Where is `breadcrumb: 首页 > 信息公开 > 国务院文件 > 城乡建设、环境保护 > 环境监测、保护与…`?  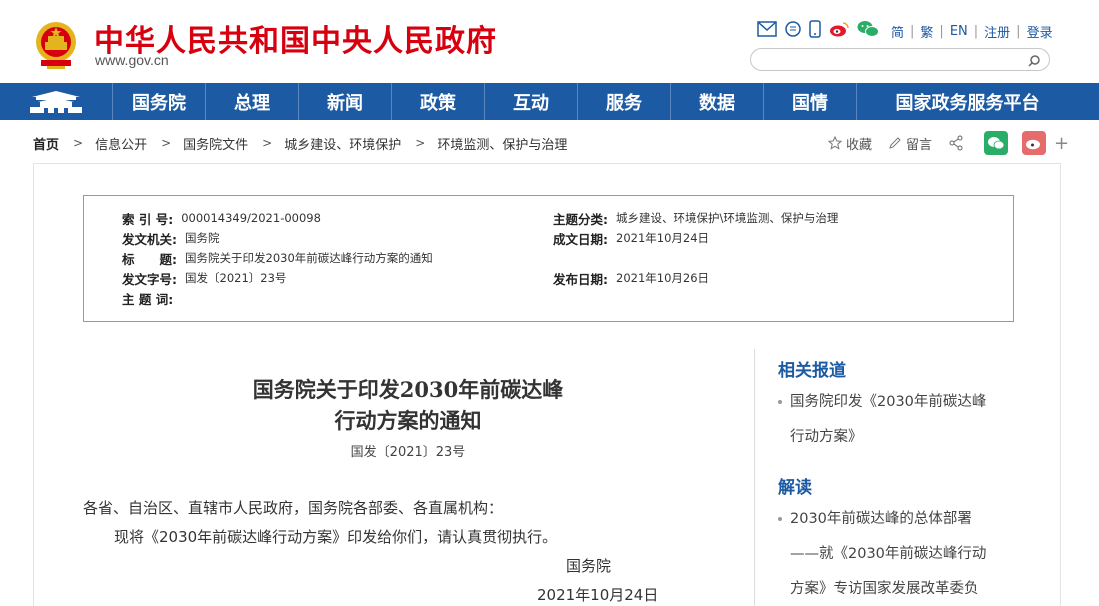 breadcrumb: 首页 > 信息公开 > 国务院文件 > 城乡建设、环境保护 > 环境监测、保护与… is located at coordinates (300, 143).